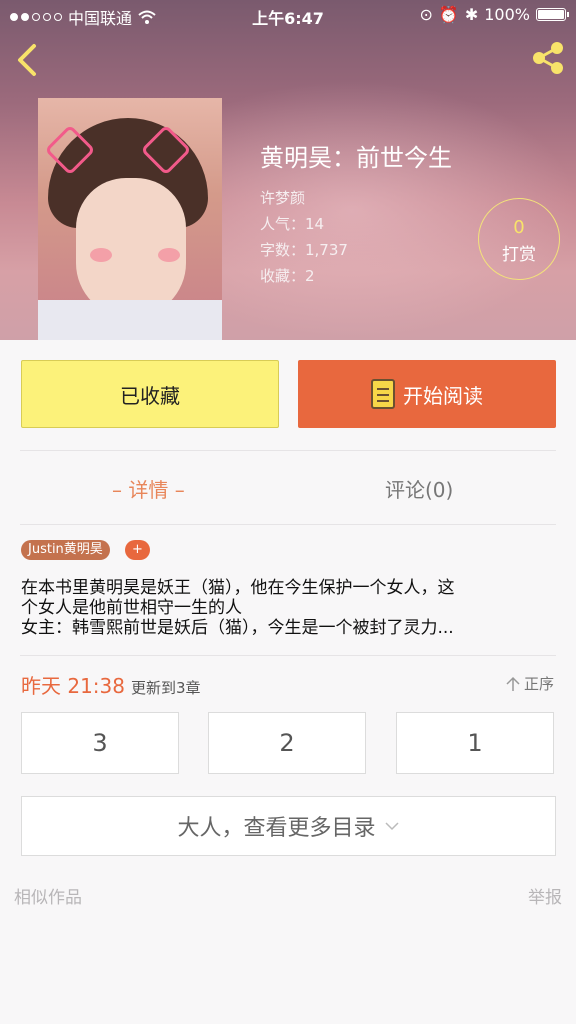 The image size is (576, 1024). What do you see at coordinates (148, 488) in the screenshot?
I see `tab-detail: – 详情 –` at bounding box center [148, 488].